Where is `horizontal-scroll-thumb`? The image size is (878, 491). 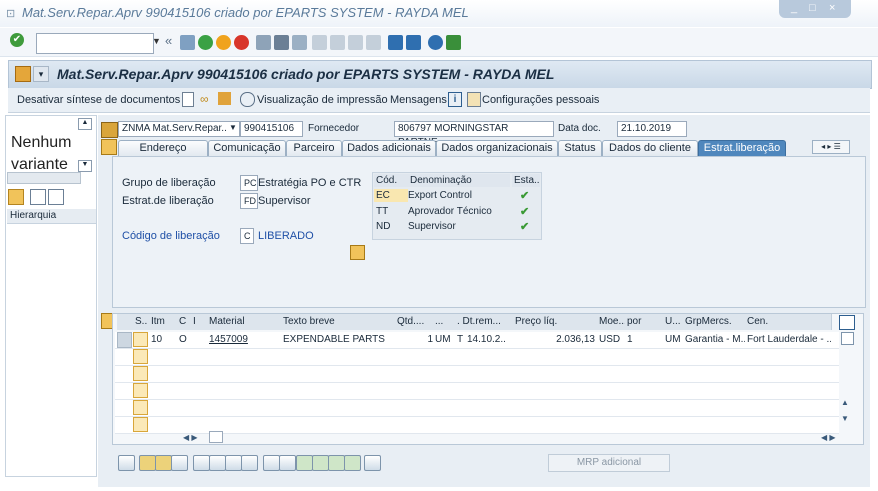
horizontal-scroll-thumb is located at coordinates (216, 437).